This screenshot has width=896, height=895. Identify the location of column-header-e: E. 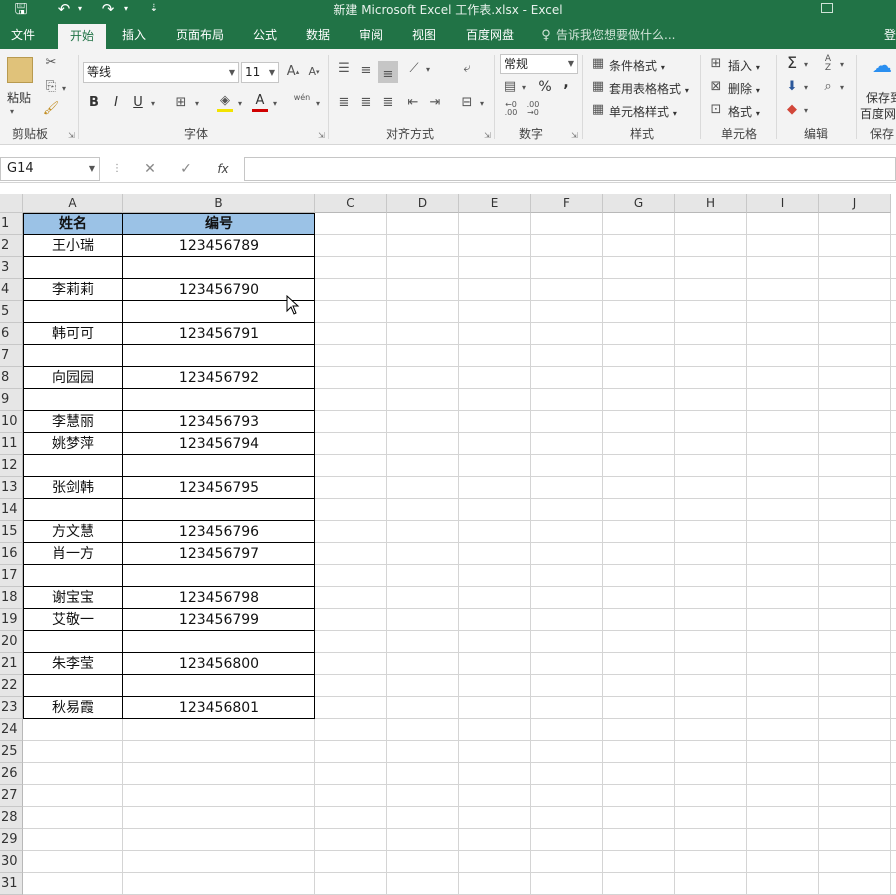
(495, 203).